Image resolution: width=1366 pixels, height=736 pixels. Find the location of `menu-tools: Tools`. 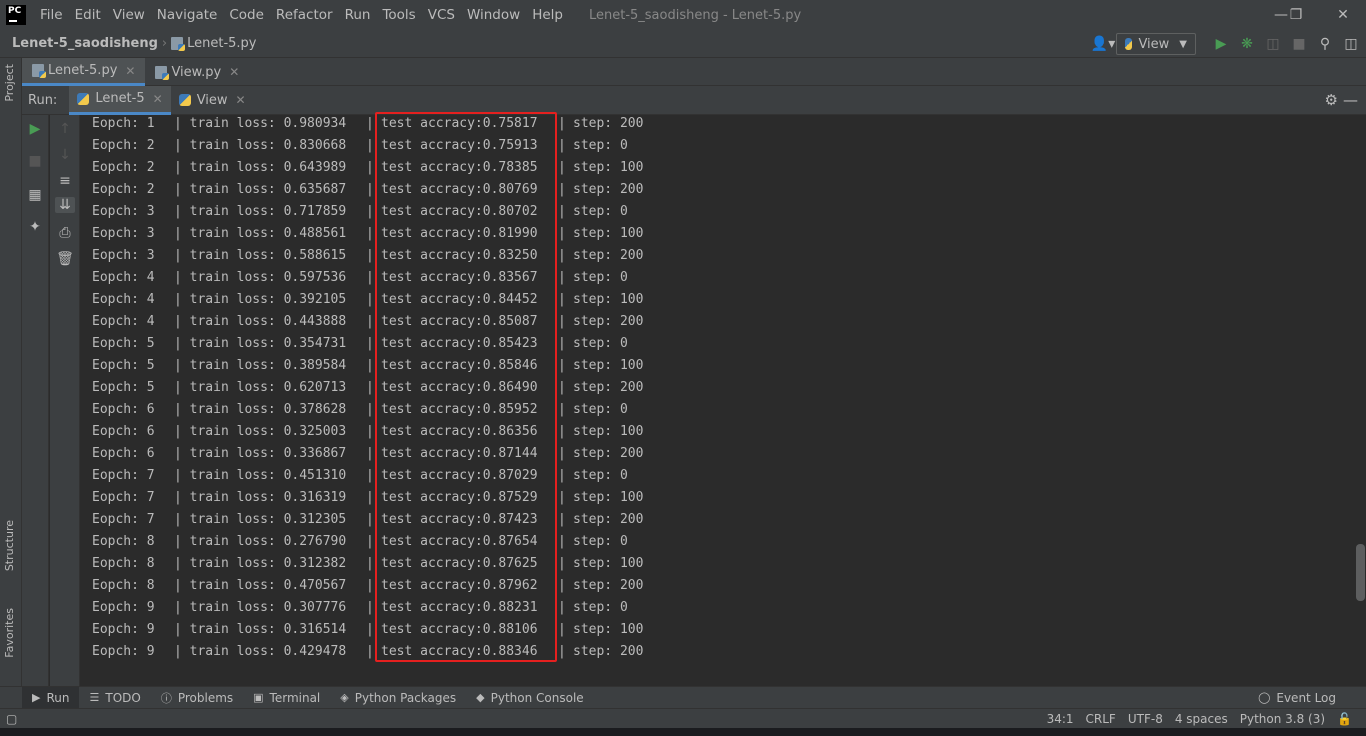

menu-tools: Tools is located at coordinates (398, 15).